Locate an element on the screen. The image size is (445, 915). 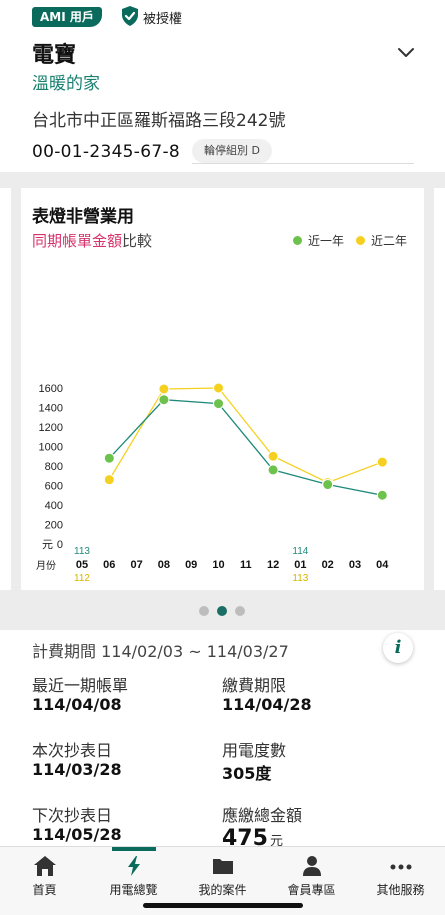
y-unit-label: 元 is located at coordinates (47, 545).